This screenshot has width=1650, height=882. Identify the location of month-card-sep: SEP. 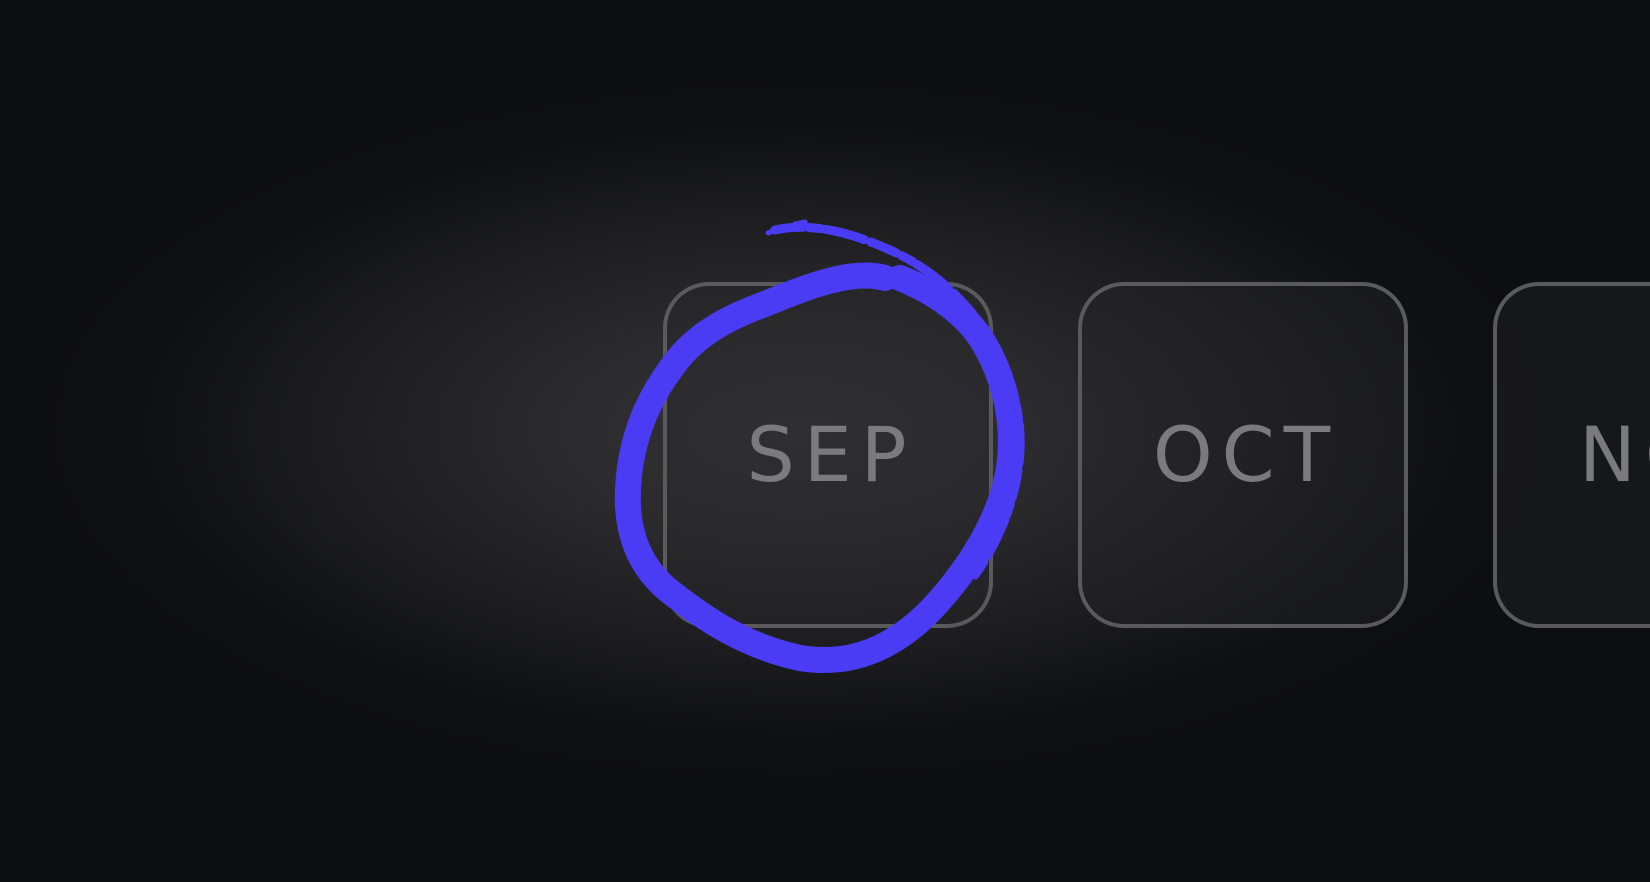
(828, 455).